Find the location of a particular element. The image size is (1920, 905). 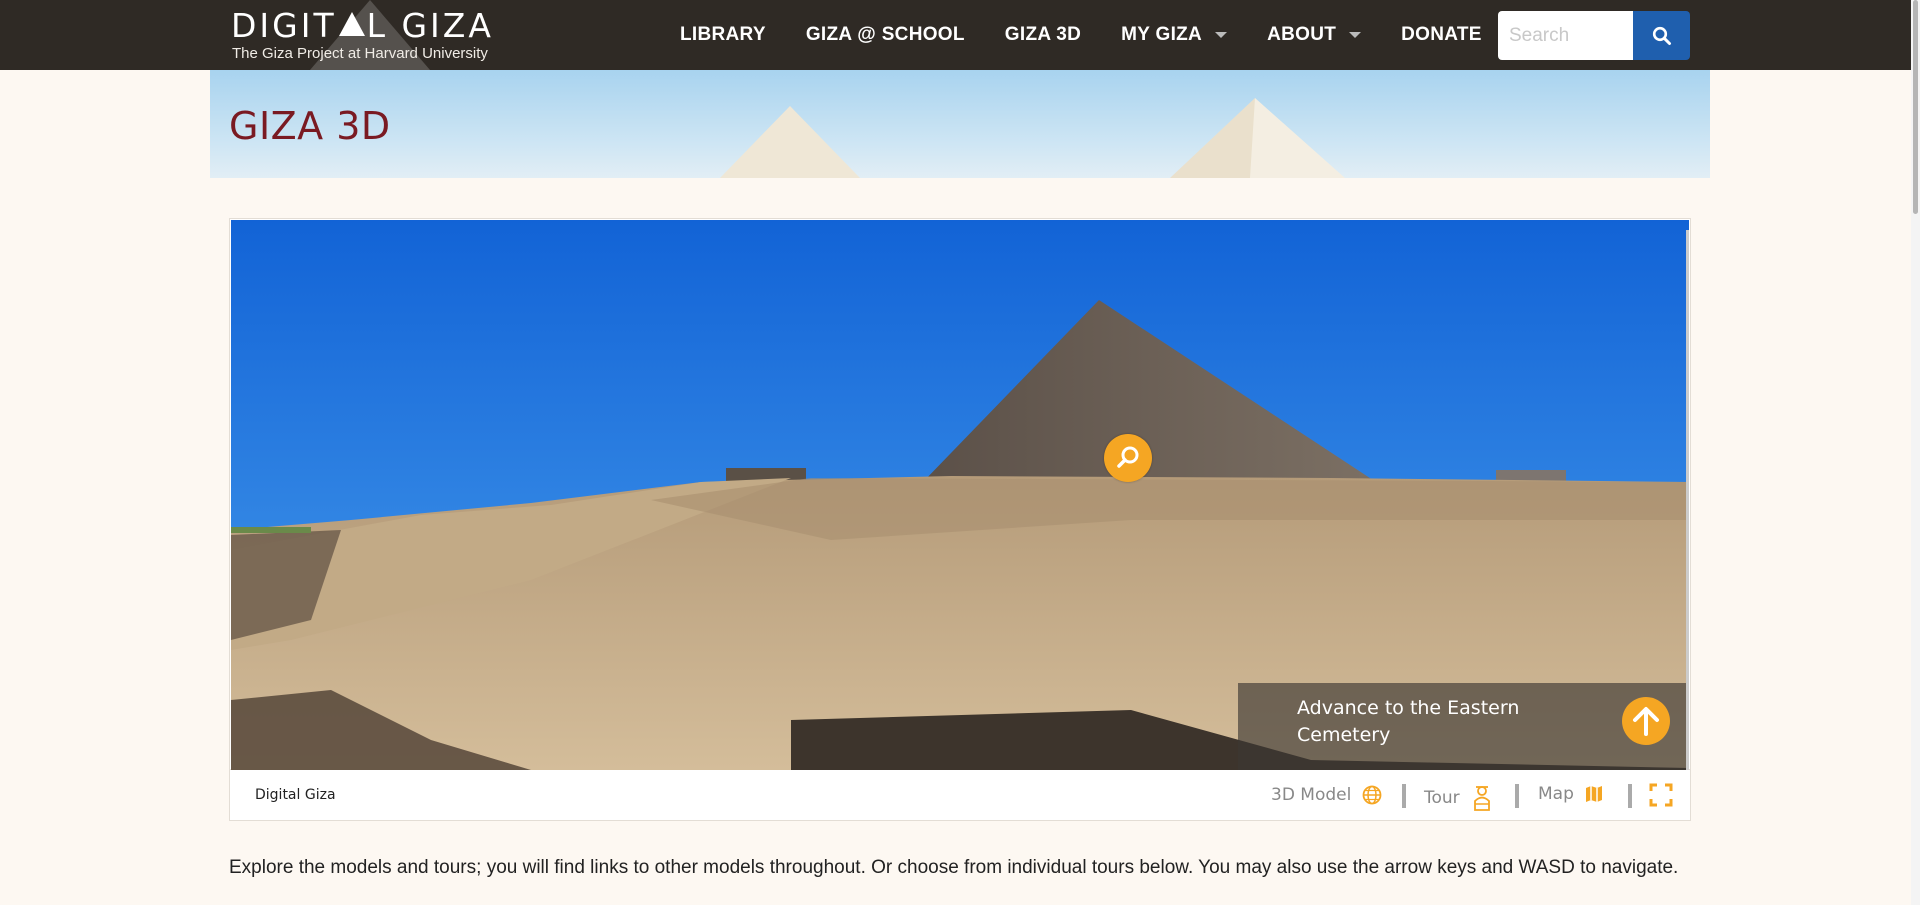

magnifier-icon is located at coordinates (1128, 457).